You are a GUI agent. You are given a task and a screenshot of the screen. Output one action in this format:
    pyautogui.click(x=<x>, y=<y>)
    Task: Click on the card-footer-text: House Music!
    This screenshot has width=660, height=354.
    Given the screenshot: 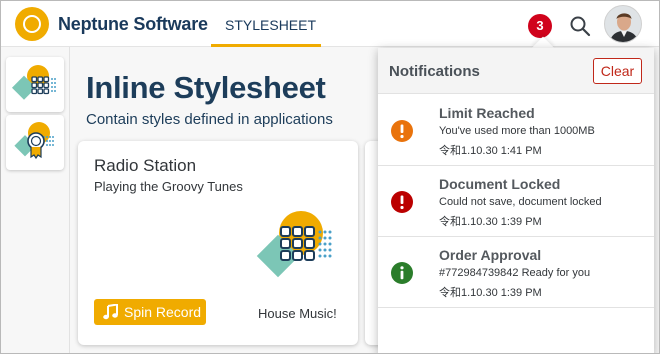 What is the action you would take?
    pyautogui.click(x=297, y=313)
    